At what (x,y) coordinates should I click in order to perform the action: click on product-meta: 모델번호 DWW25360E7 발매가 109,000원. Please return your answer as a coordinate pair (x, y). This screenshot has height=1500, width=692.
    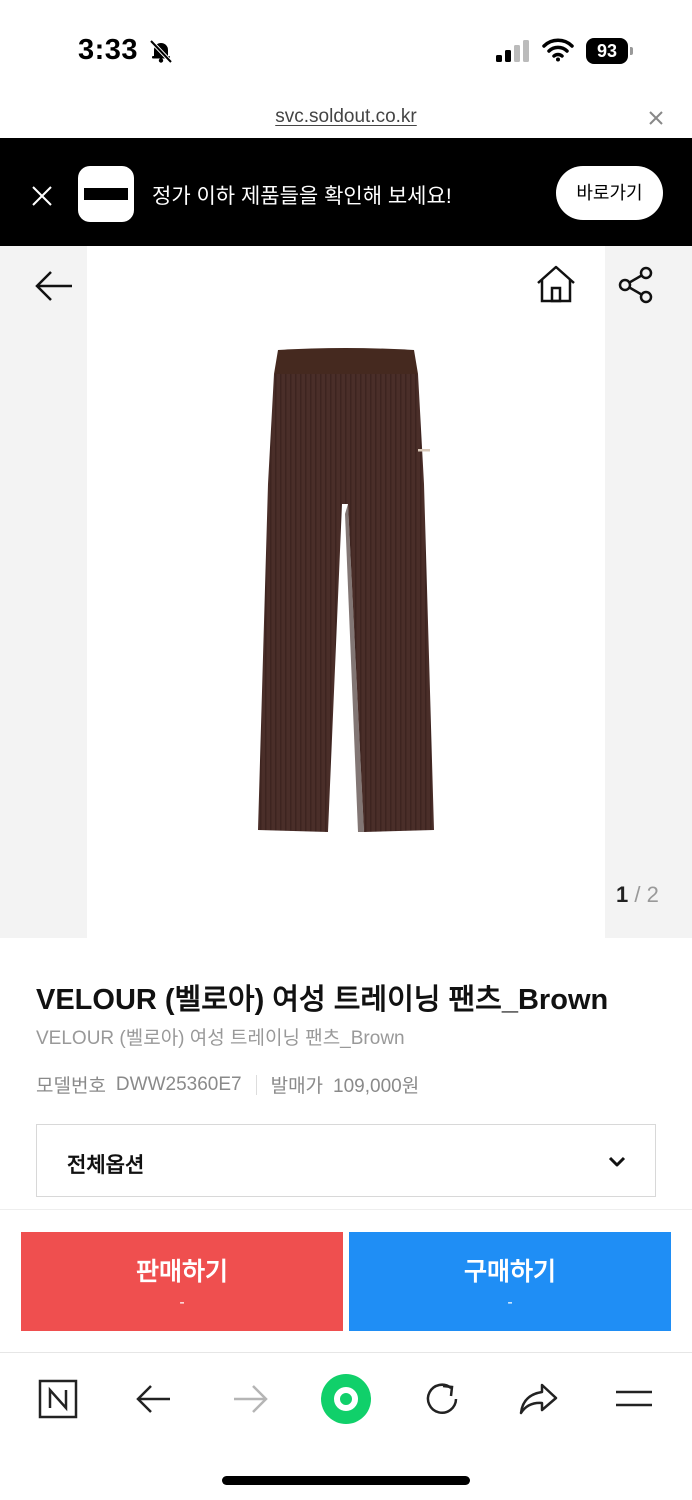
    Looking at the image, I should click on (227, 1084).